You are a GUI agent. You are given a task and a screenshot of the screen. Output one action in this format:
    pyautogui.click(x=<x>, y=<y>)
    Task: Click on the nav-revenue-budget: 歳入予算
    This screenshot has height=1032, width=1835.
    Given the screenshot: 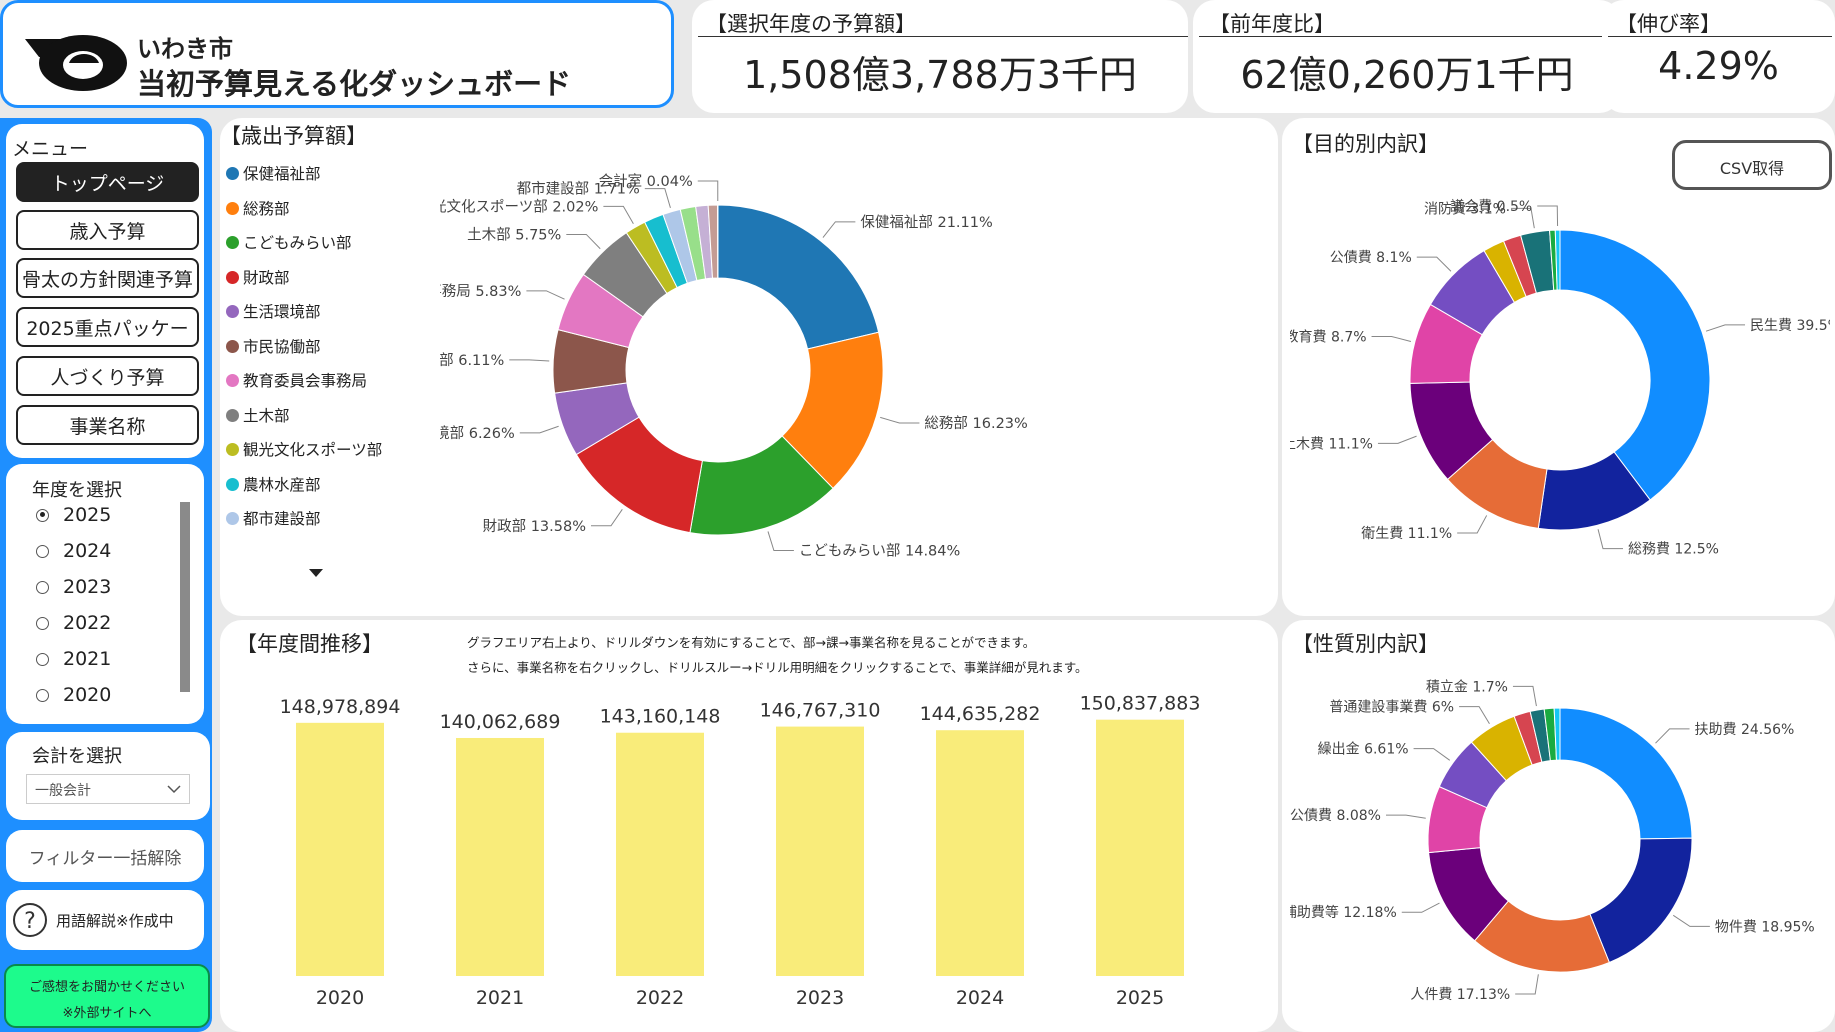 What is the action you would take?
    pyautogui.click(x=107, y=230)
    